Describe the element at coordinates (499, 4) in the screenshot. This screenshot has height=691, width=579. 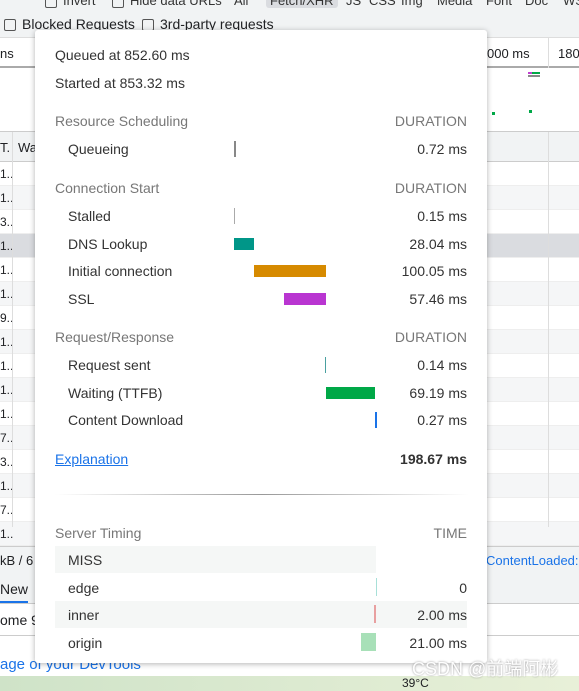
I see `filter-font: Font` at that location.